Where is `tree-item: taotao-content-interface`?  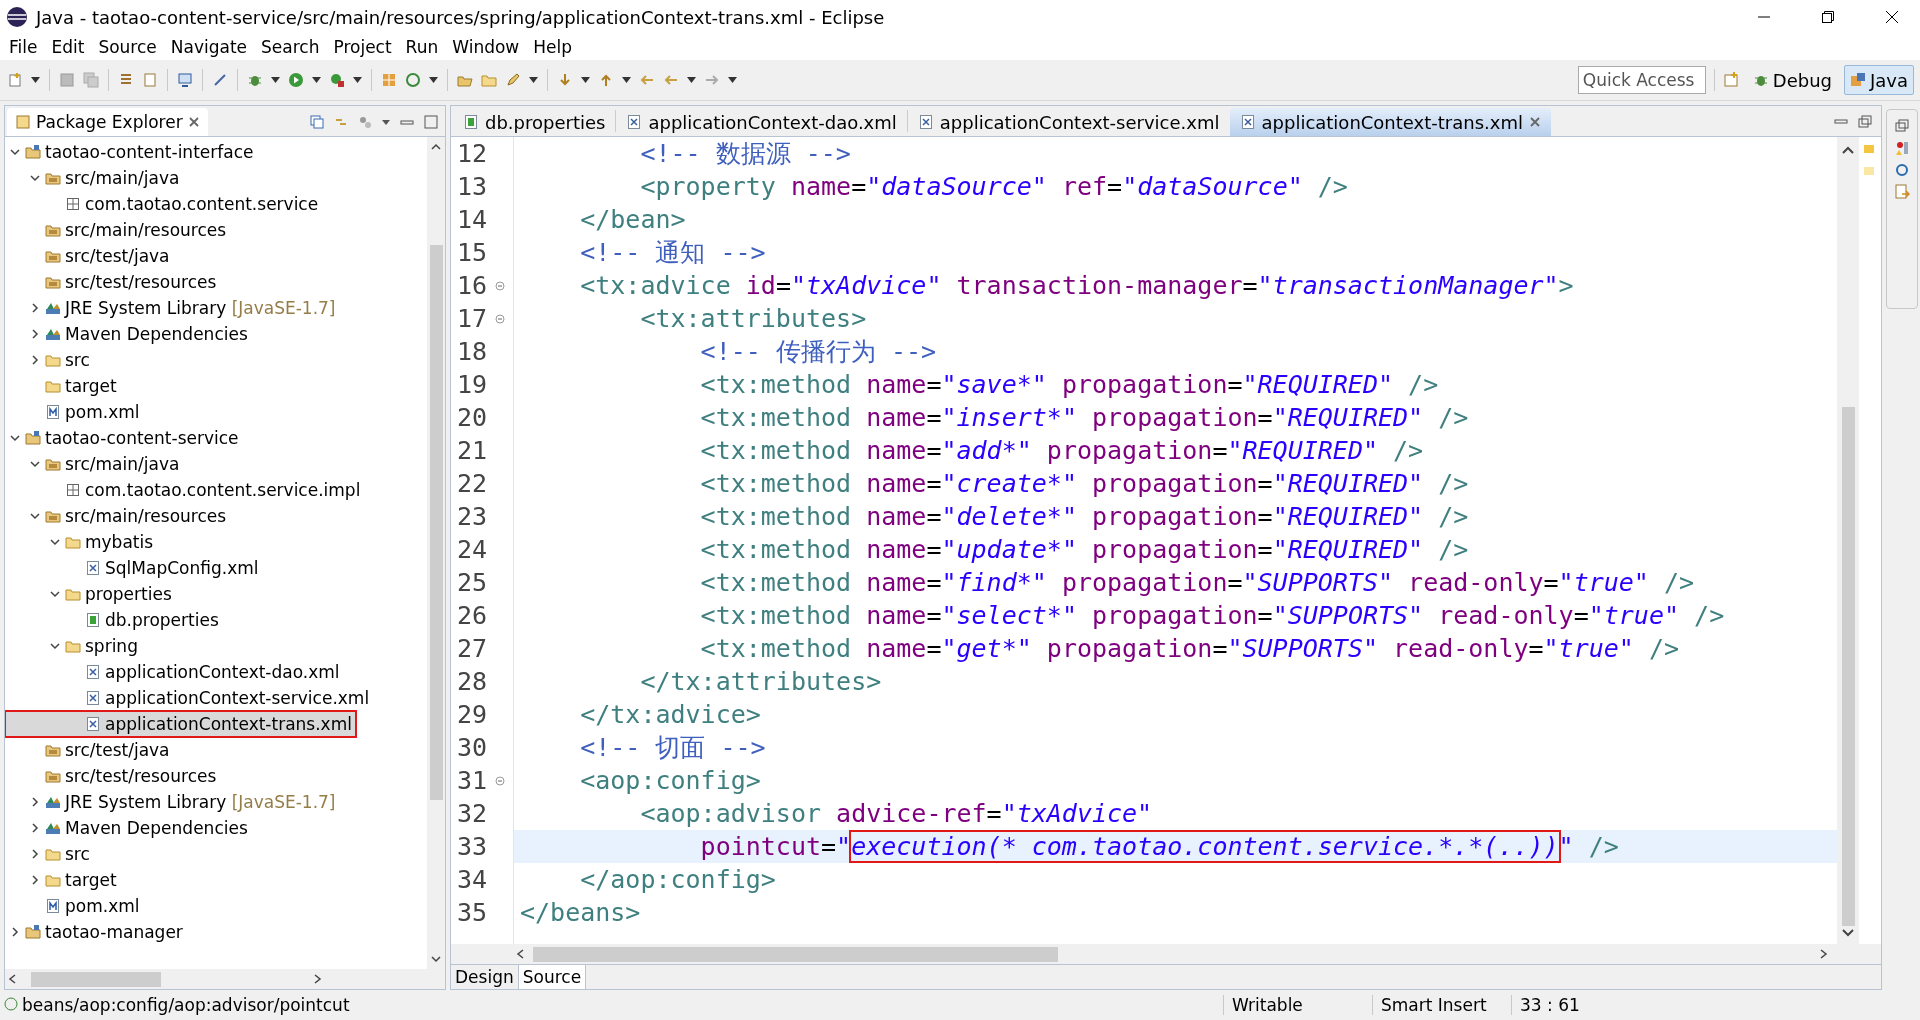
tree-item: taotao-content-interface is located at coordinates (129, 152).